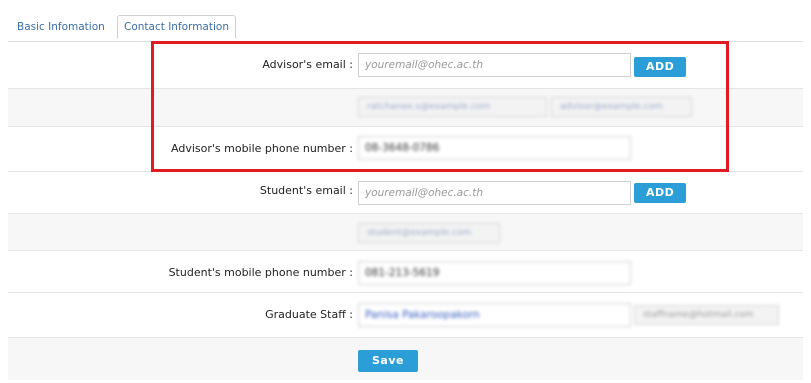 The width and height of the screenshot is (811, 383). I want to click on tab-basic-information: Basic Infomation, so click(61, 27).